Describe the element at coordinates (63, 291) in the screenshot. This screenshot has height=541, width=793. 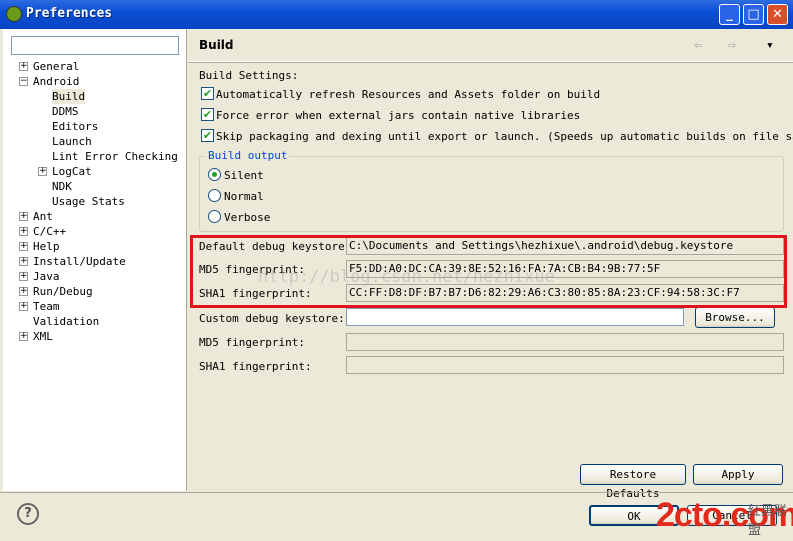
I see `tree-item-label: Run/Debug` at that location.